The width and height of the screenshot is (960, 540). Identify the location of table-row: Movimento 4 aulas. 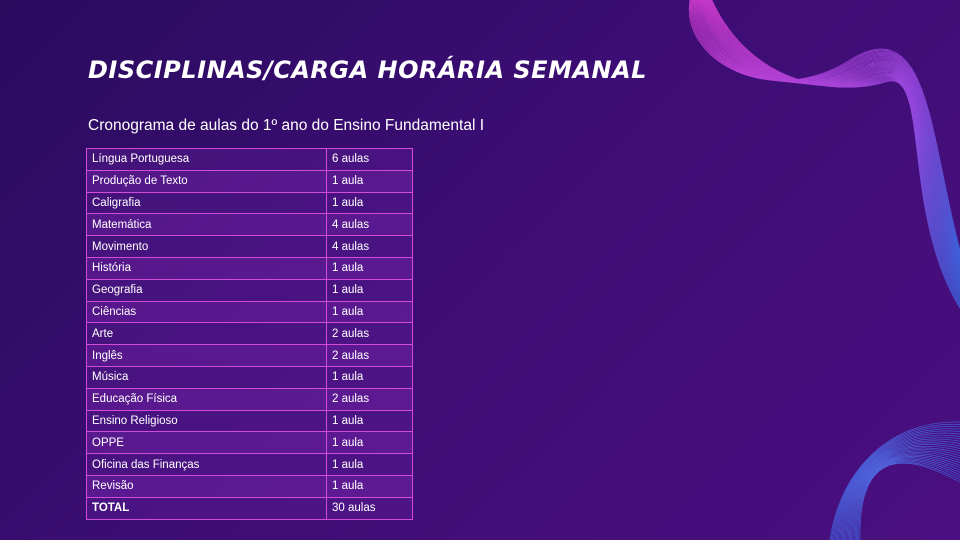
(249, 246).